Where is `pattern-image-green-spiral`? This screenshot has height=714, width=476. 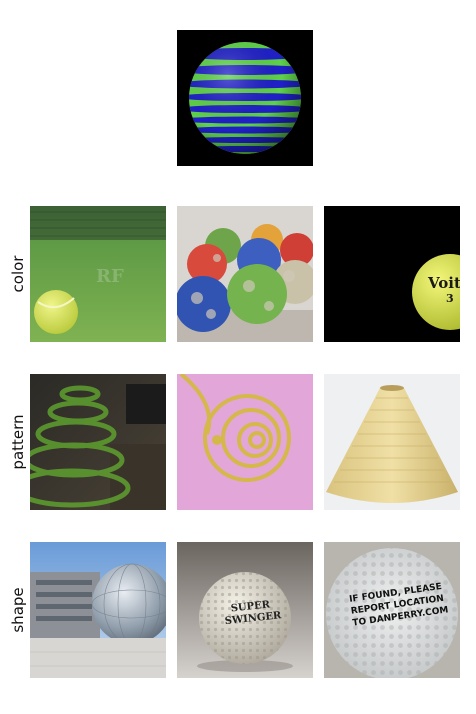
pattern-image-green-spiral is located at coordinates (98, 442).